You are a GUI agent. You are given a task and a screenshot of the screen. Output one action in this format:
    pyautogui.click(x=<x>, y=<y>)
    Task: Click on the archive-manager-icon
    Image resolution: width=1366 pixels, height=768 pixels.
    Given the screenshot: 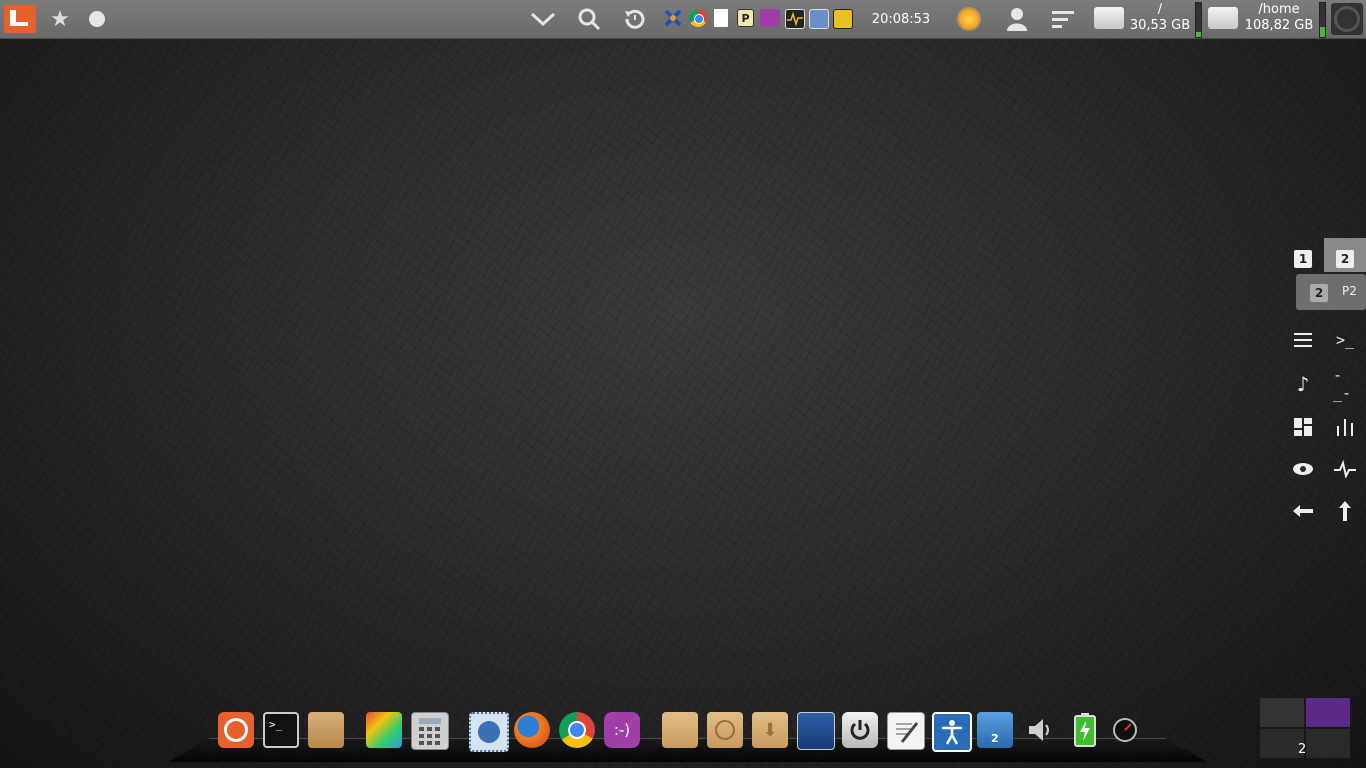 What is the action you would take?
    pyautogui.click(x=326, y=730)
    